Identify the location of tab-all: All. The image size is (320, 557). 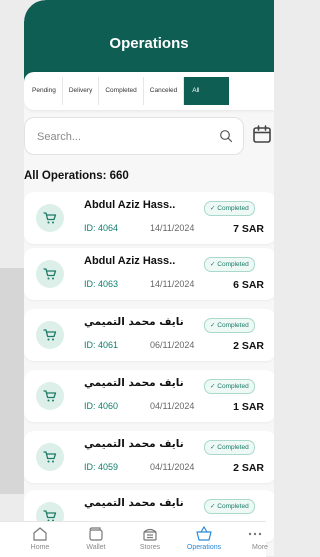
(206, 91).